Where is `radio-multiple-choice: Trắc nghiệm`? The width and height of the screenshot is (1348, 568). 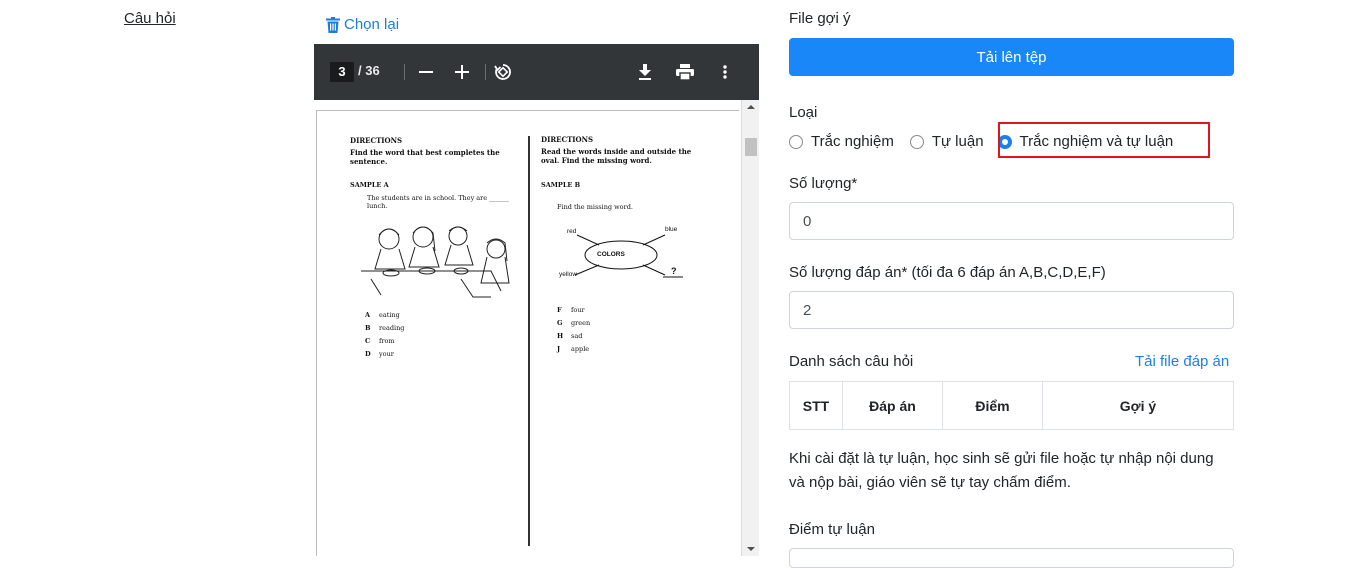
radio-multiple-choice: Trắc nghiệm is located at coordinates (841, 141).